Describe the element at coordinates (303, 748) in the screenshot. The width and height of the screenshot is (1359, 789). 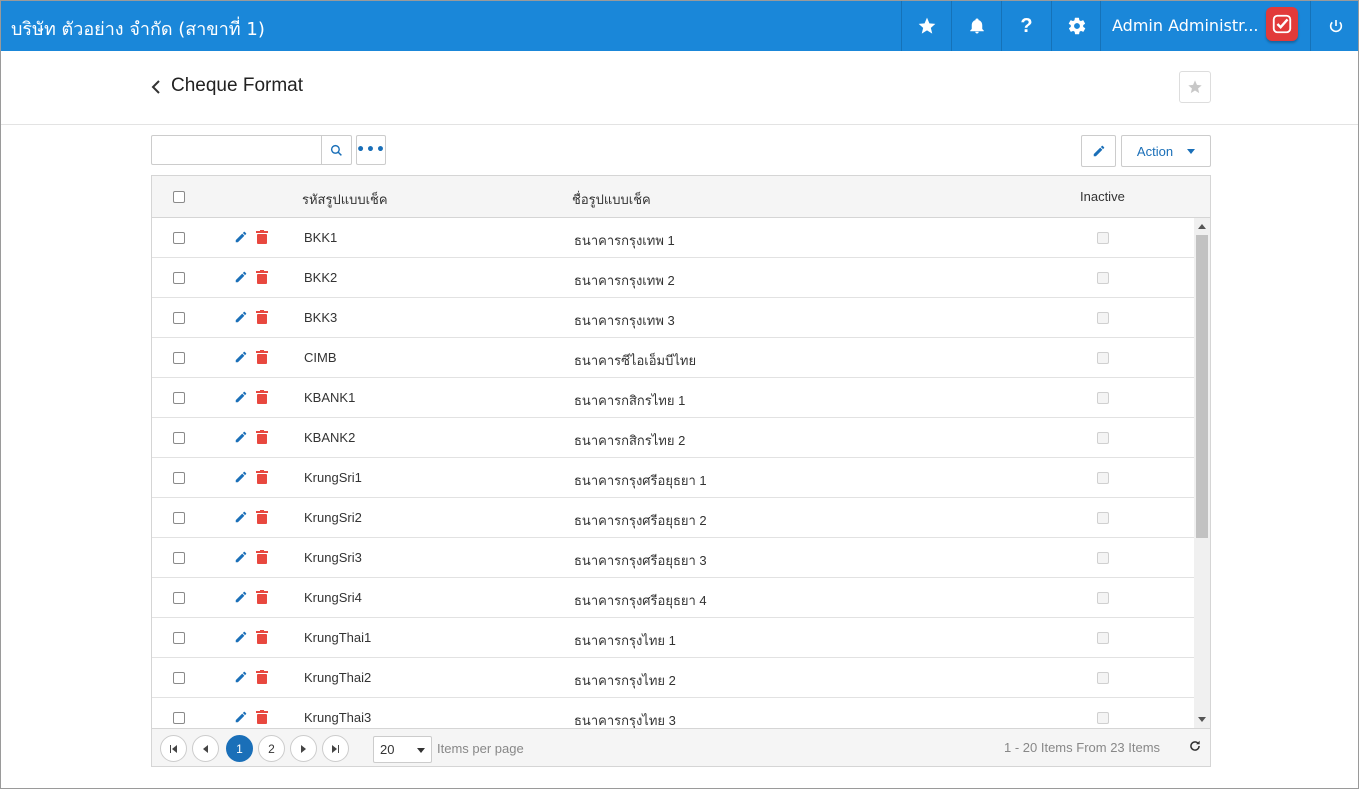
I see `next-page-button` at that location.